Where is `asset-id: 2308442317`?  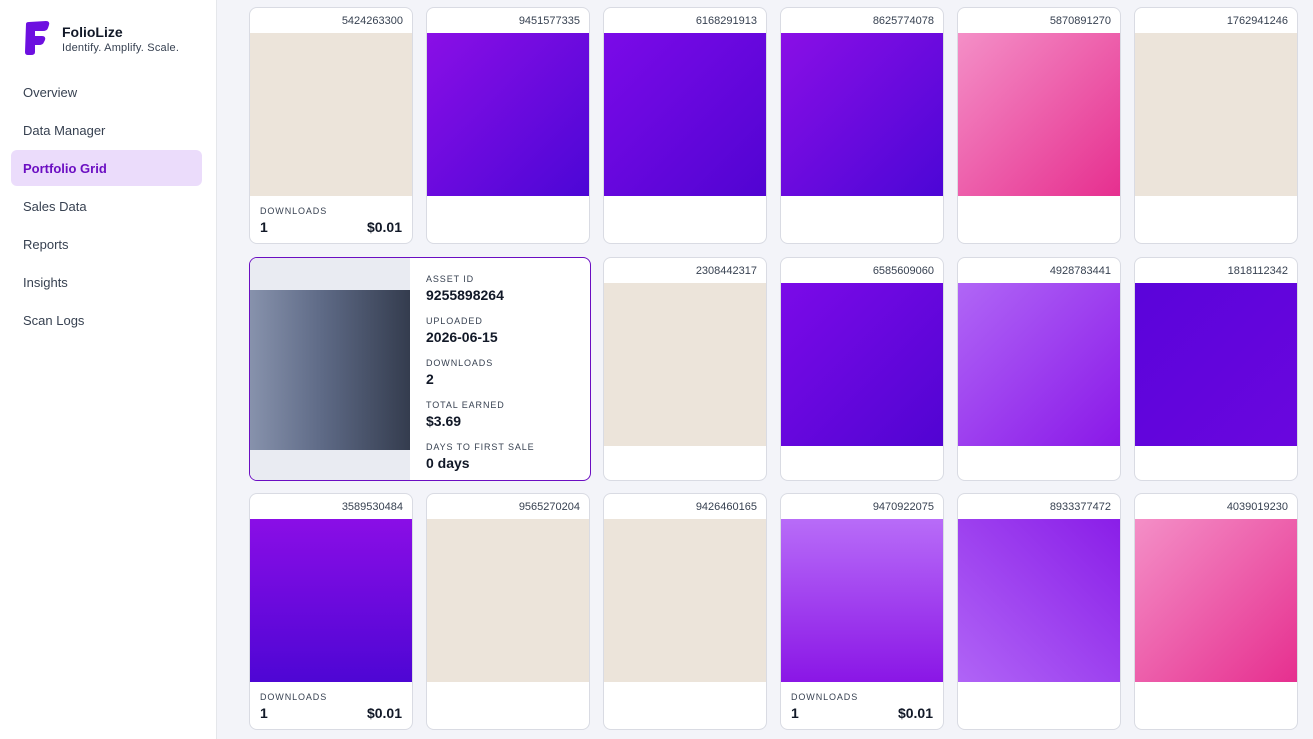 asset-id: 2308442317 is located at coordinates (726, 271).